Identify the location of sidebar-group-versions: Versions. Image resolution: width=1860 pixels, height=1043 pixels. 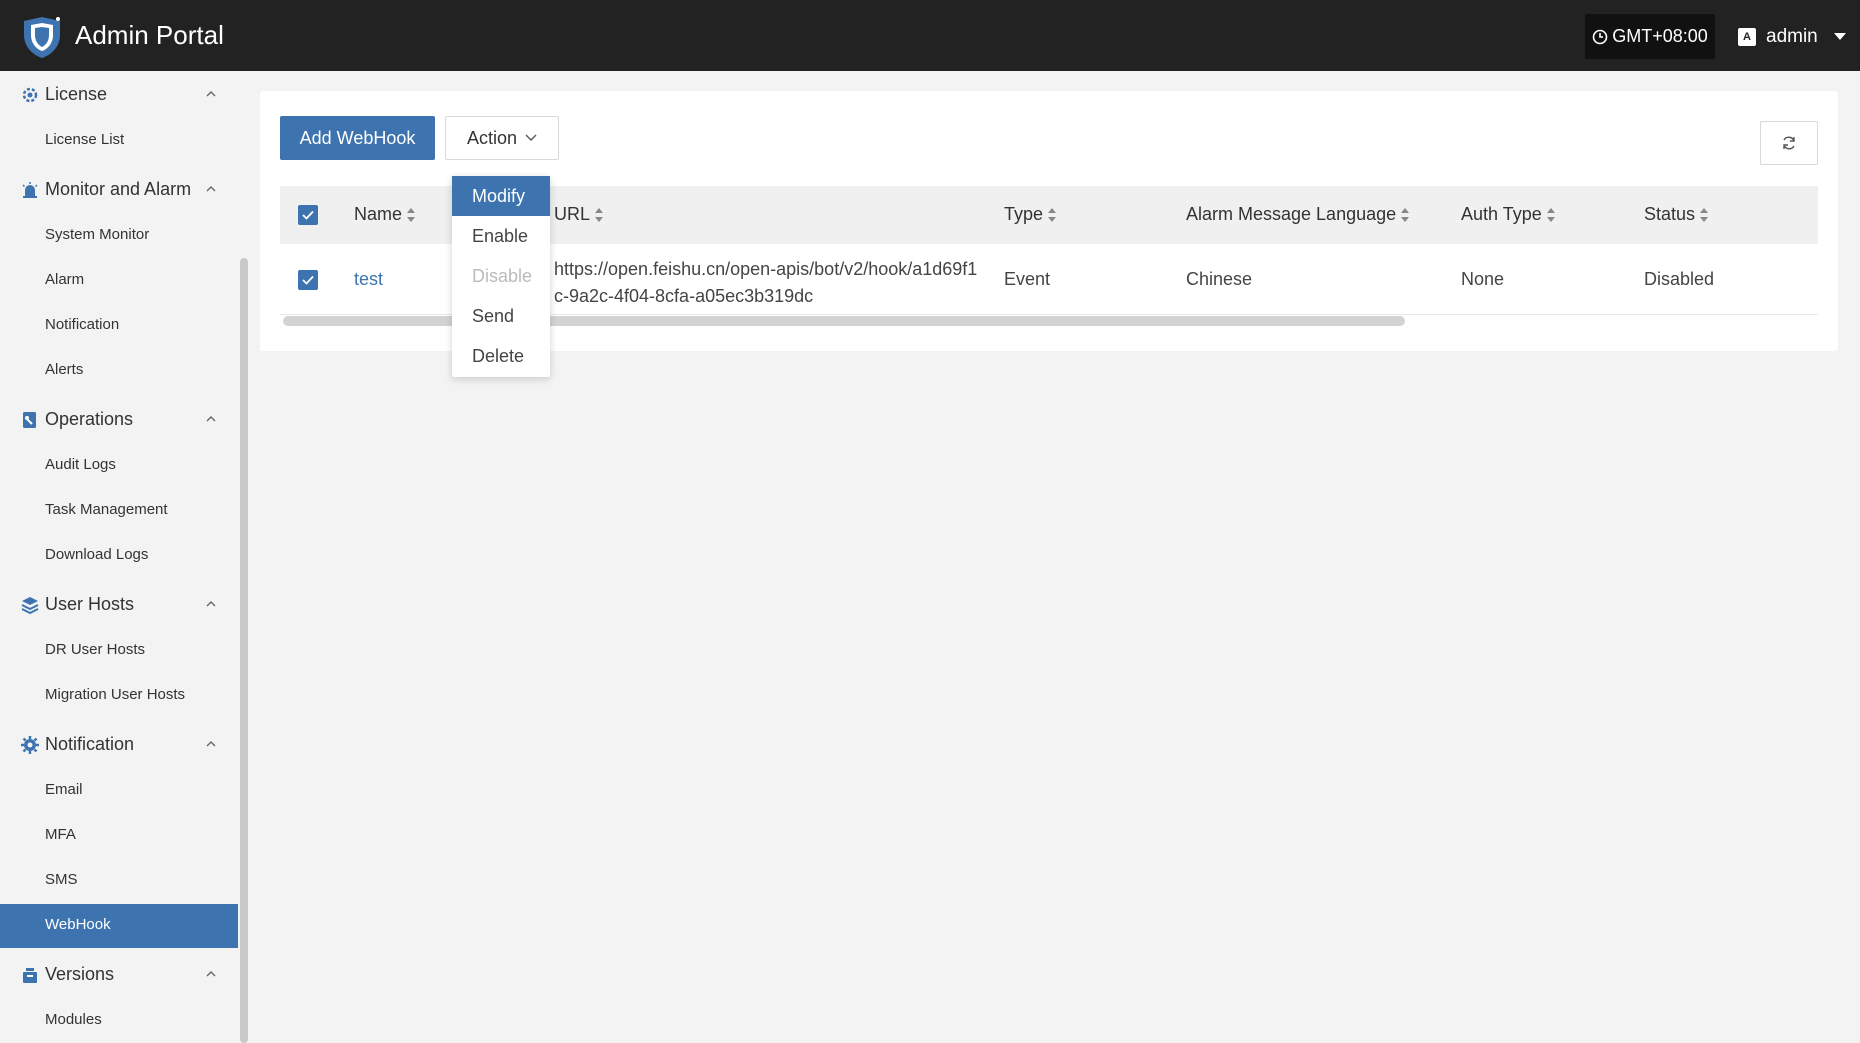
(119, 975).